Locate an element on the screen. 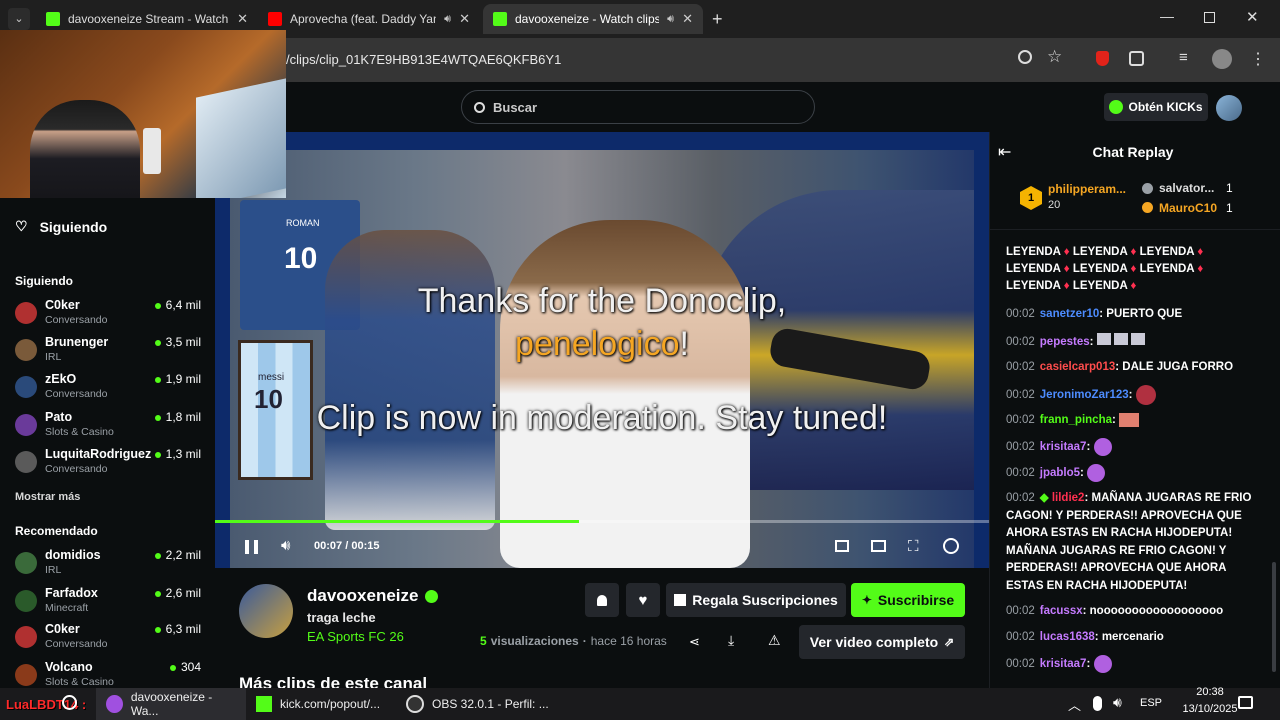 This screenshot has height=720, width=1280. new-tab-button: + is located at coordinates (717, 19).